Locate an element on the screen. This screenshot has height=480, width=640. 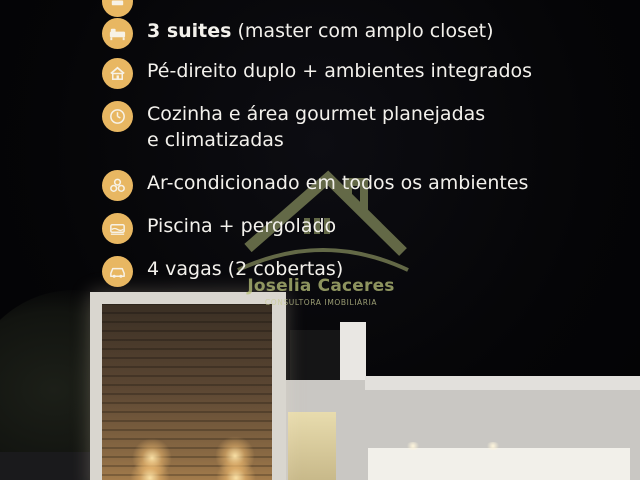
feature-label: Cozinha e área gourmet planejadas is located at coordinates (316, 114).